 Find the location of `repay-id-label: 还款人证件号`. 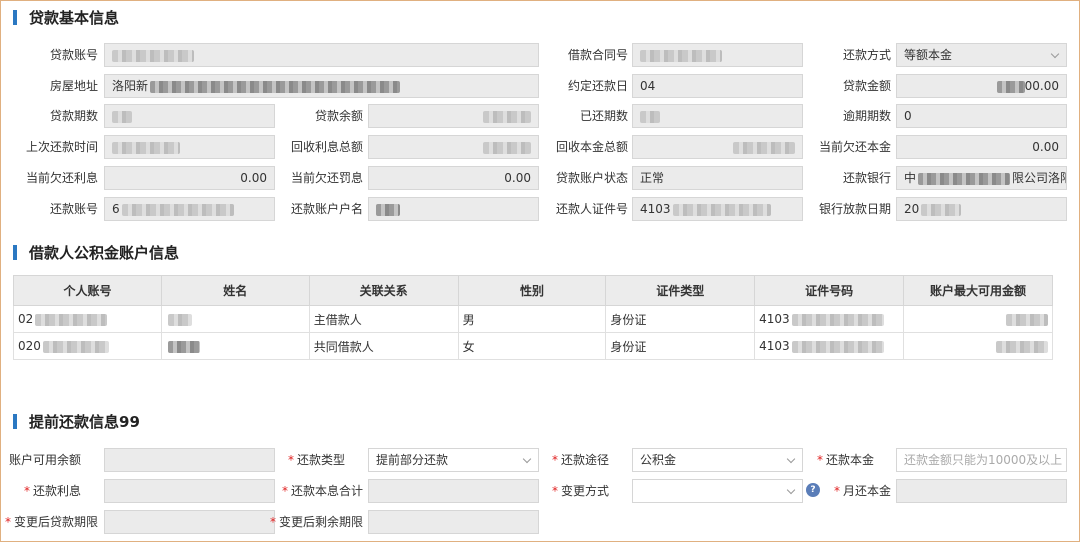

repay-id-label: 还款人证件号 is located at coordinates (591, 209).